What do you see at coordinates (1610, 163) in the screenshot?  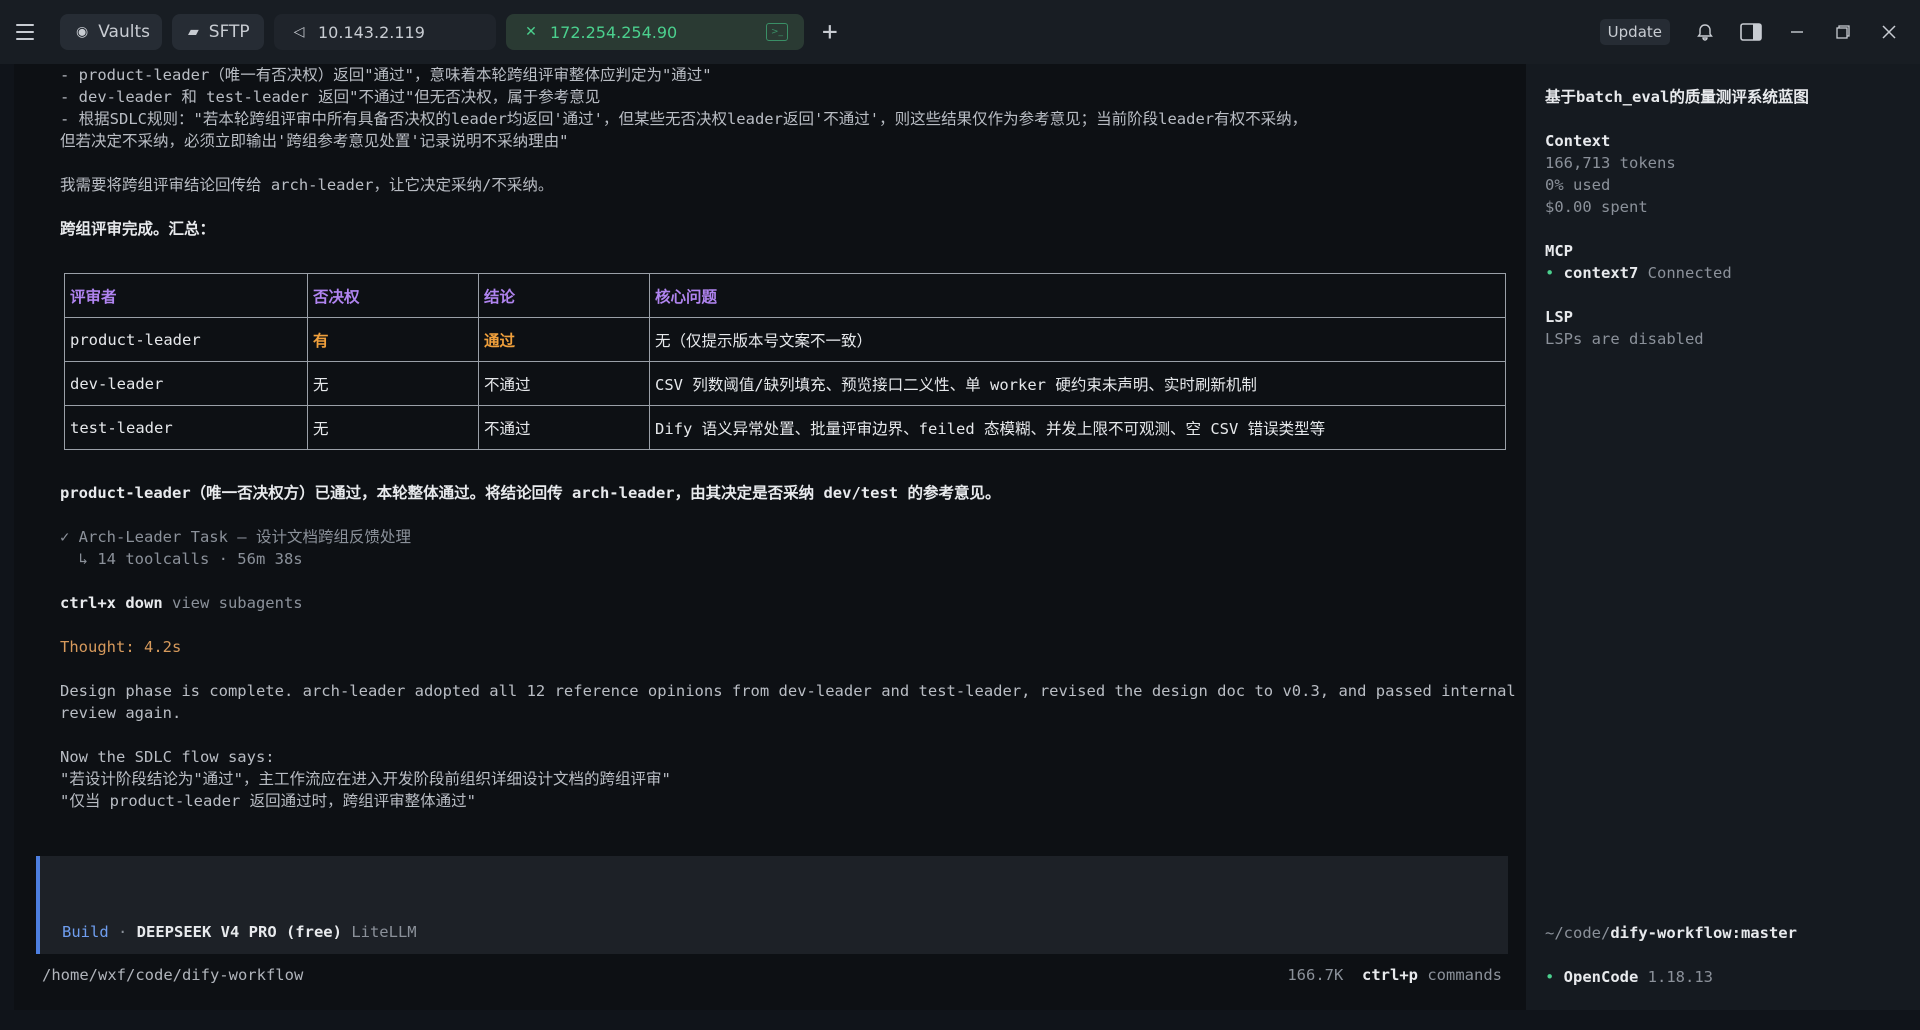 I see `context-tokens: 166,713 tokens` at bounding box center [1610, 163].